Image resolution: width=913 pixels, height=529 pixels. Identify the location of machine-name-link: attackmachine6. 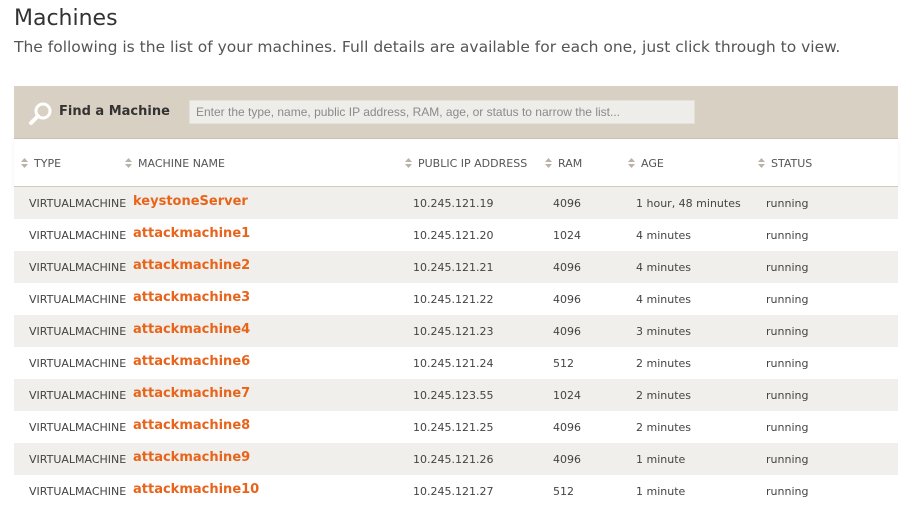
(191, 361).